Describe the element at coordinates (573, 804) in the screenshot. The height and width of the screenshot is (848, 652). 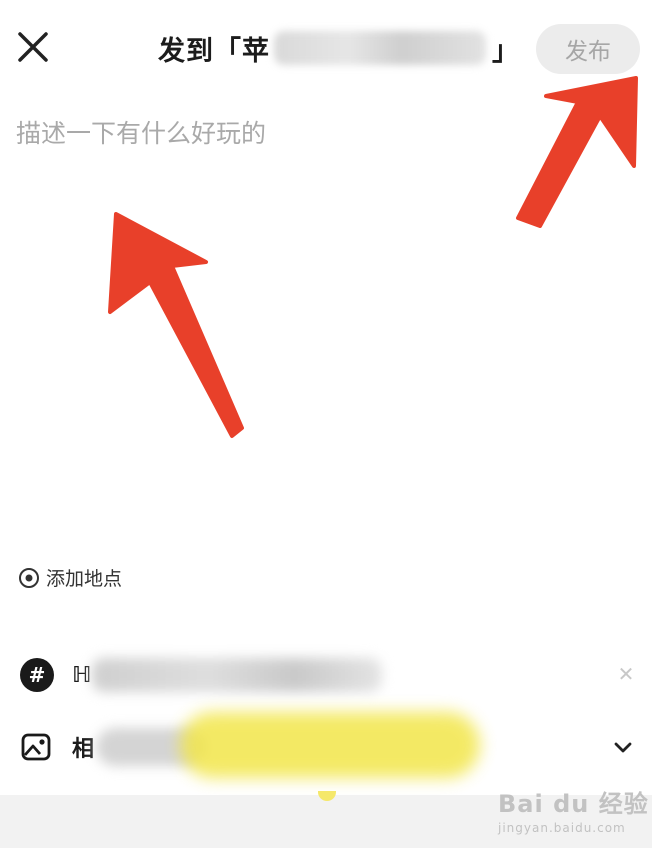
I see `watermark-brand: Bai du 经验` at that location.